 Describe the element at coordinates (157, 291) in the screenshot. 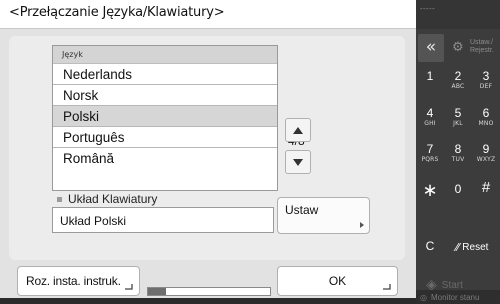

I see `progress-bar-fill` at that location.